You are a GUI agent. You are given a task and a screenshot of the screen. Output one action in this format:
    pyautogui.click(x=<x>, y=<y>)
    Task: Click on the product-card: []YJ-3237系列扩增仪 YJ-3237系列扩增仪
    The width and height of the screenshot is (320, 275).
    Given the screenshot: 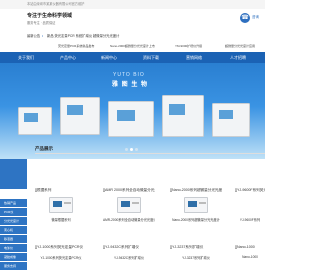 What is the action you would take?
    pyautogui.click(x=196, y=252)
    